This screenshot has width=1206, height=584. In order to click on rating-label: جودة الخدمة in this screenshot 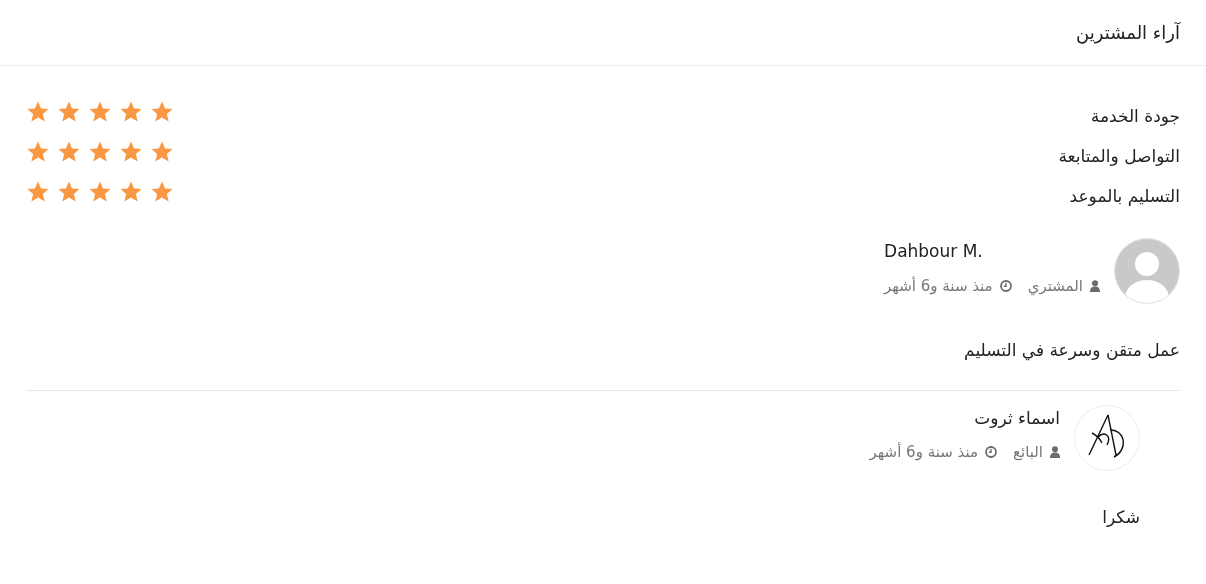, I will do `click(1135, 117)`.